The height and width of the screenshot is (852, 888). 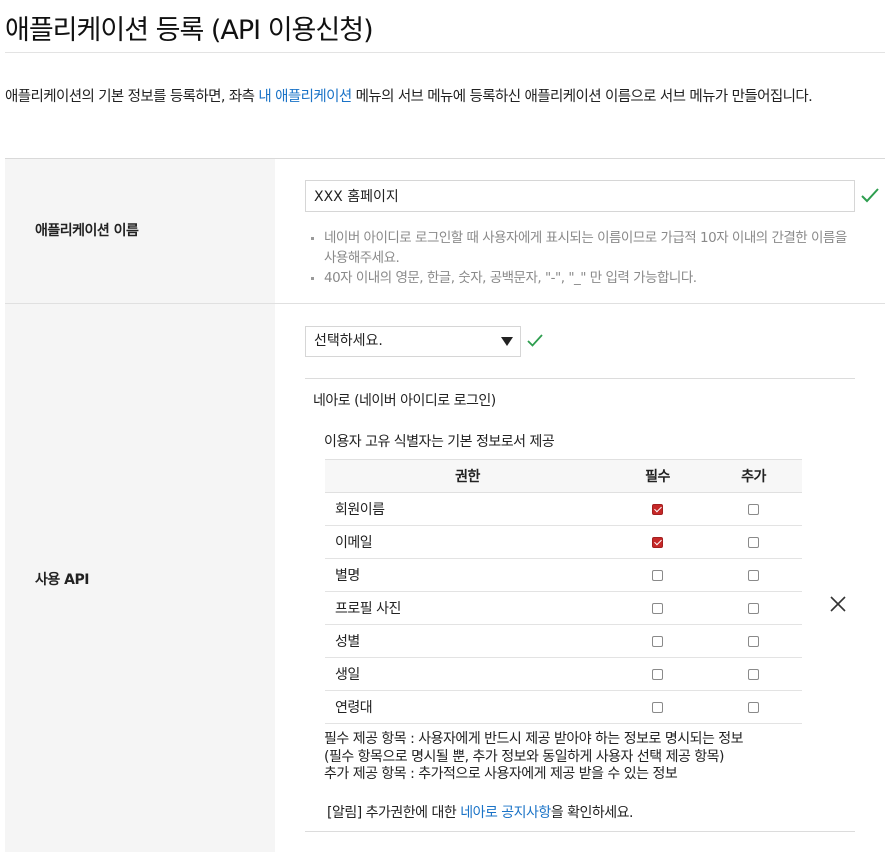 I want to click on table-row: 이메일, so click(x=563, y=542).